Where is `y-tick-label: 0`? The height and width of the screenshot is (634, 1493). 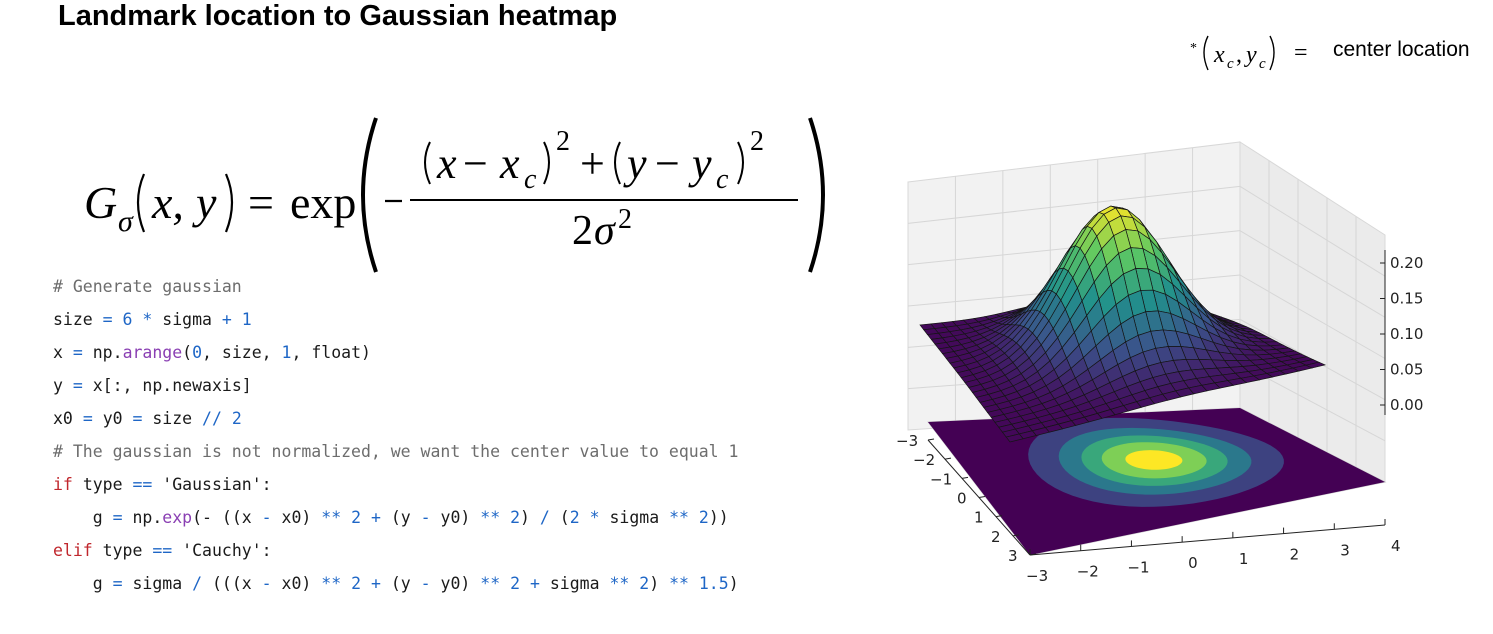
y-tick-label: 0 is located at coordinates (962, 499).